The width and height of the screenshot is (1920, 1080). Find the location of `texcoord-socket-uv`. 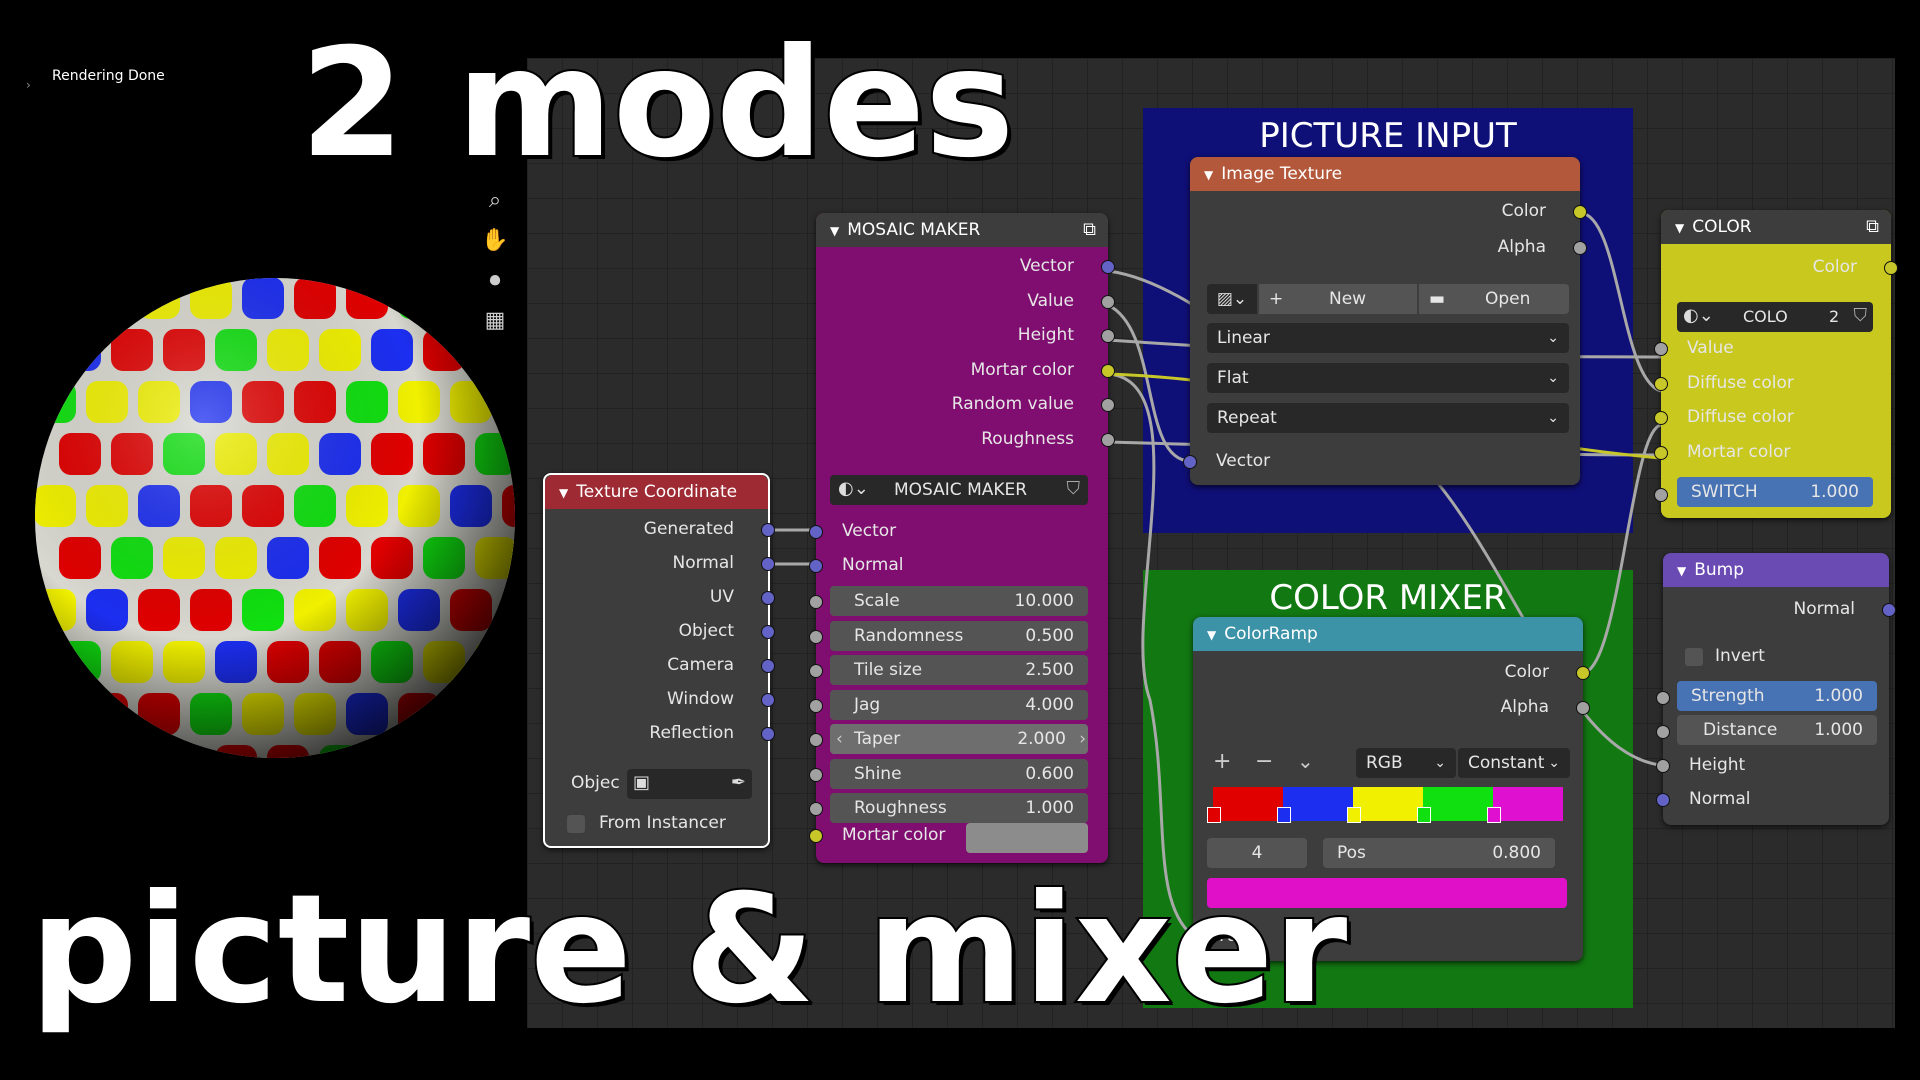

texcoord-socket-uv is located at coordinates (768, 598).